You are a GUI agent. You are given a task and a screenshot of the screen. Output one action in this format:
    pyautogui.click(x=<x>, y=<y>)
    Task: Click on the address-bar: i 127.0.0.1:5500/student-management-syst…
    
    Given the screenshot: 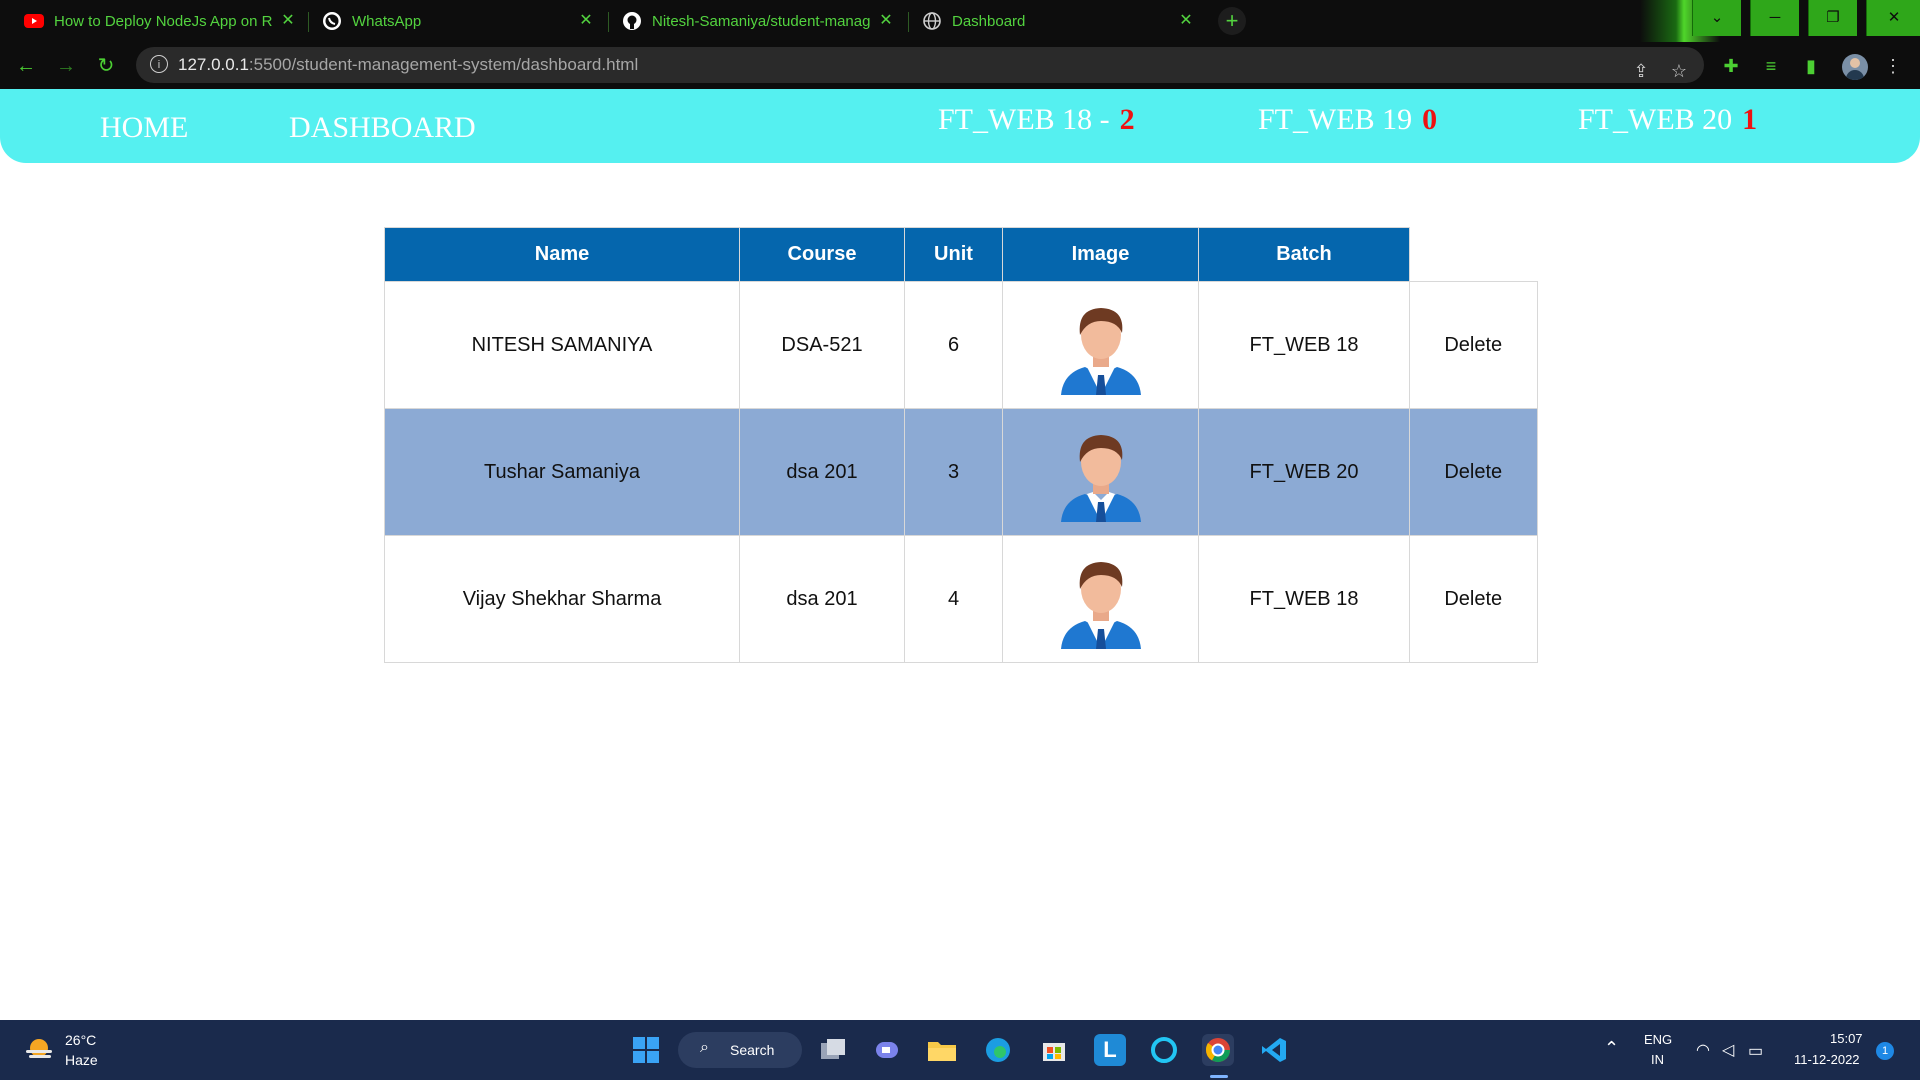 What is the action you would take?
    pyautogui.click(x=920, y=65)
    